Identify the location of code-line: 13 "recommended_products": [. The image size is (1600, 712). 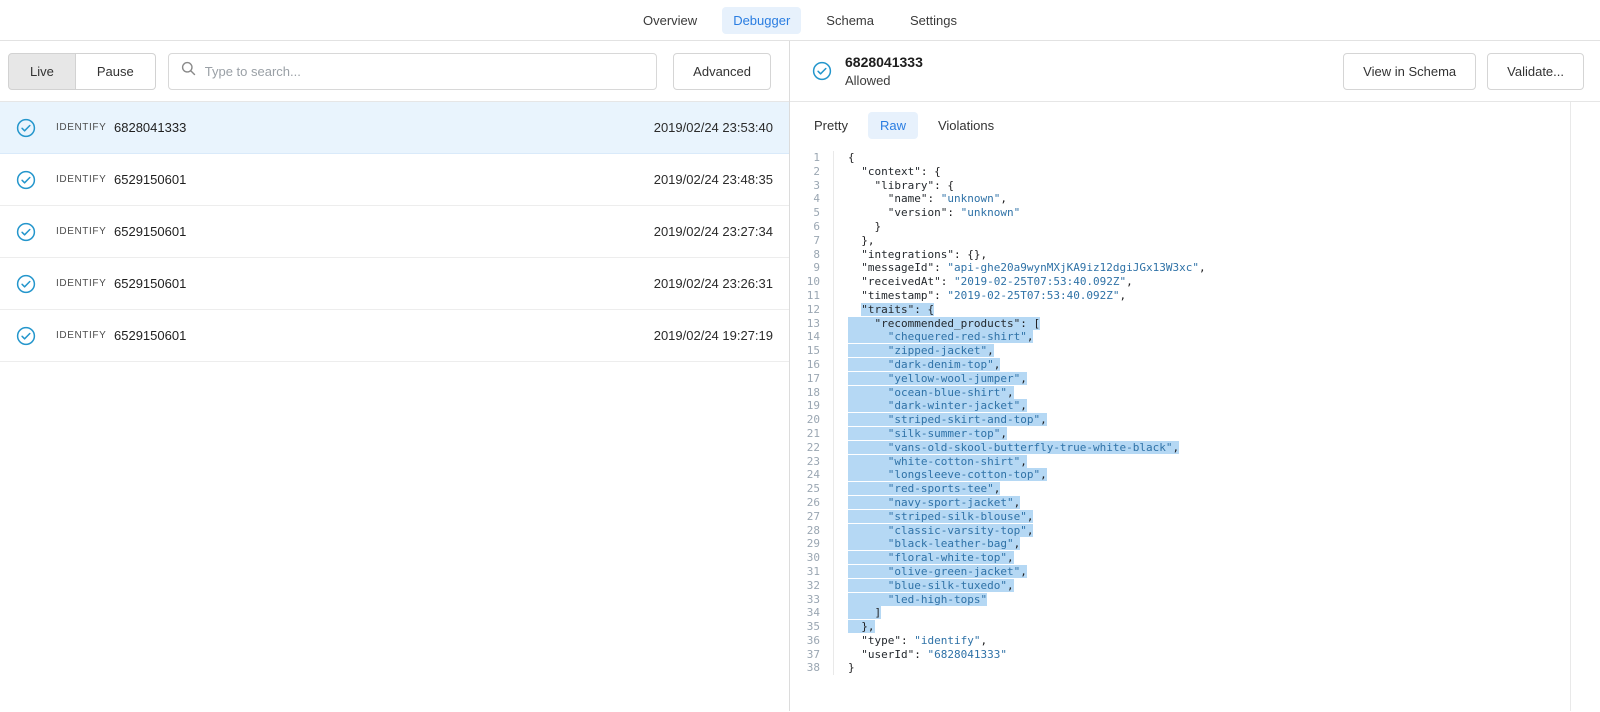
(1195, 323).